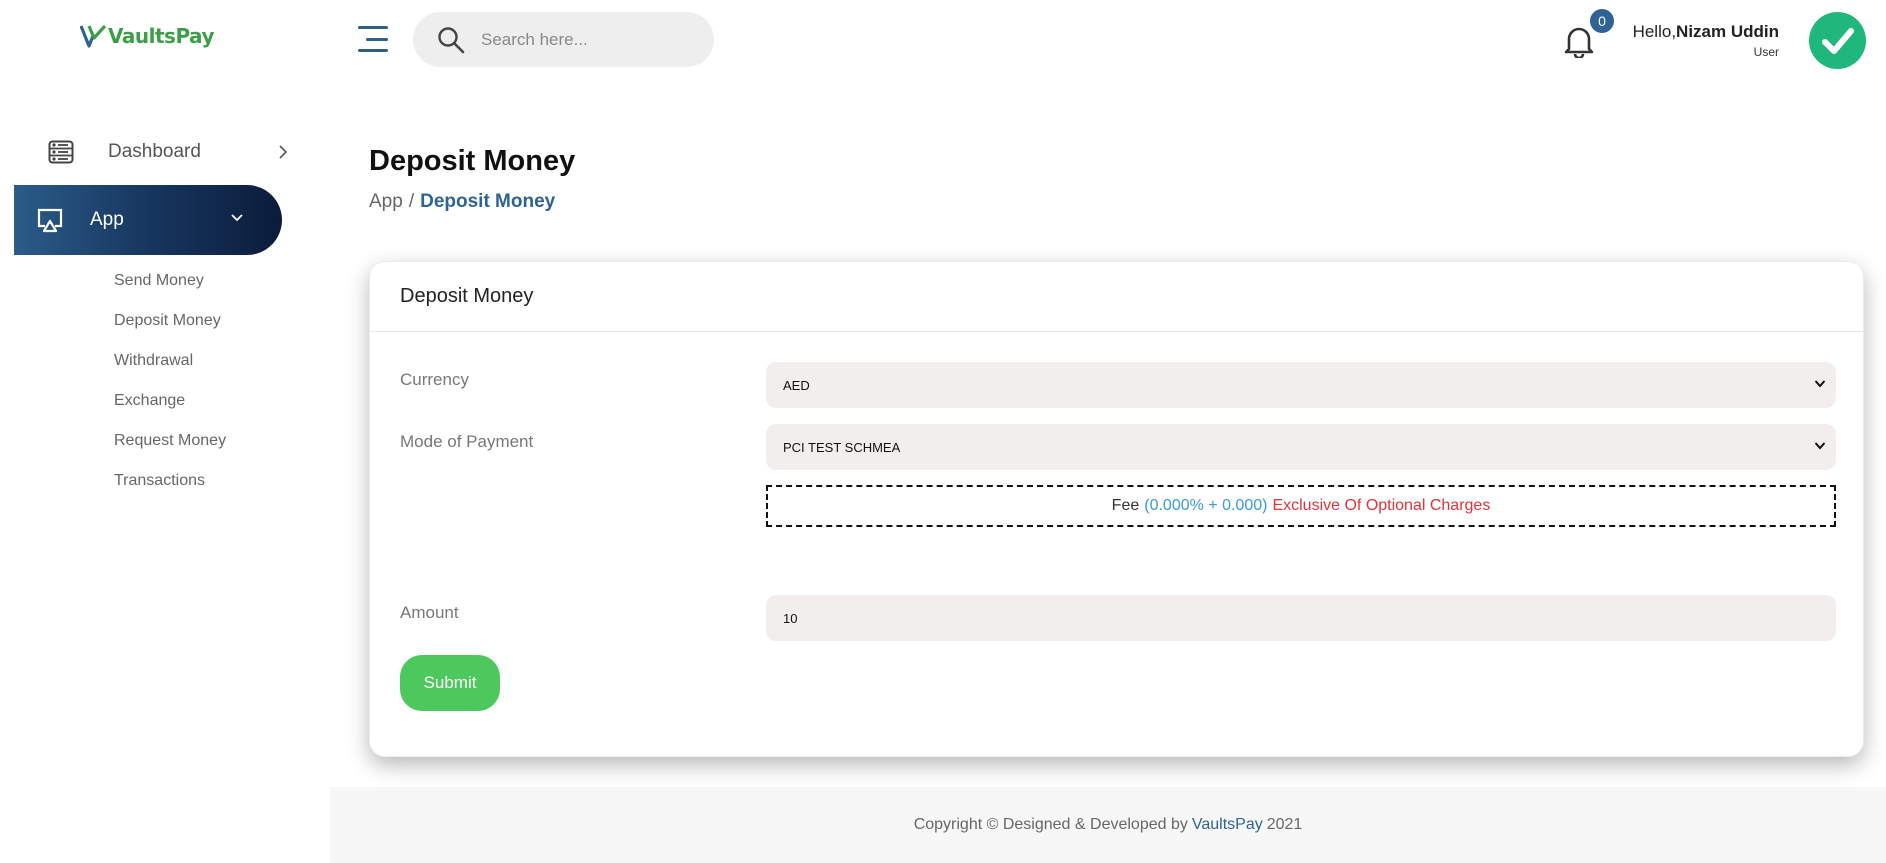  Describe the element at coordinates (283, 152) in the screenshot. I see `chevron-right-icon` at that location.